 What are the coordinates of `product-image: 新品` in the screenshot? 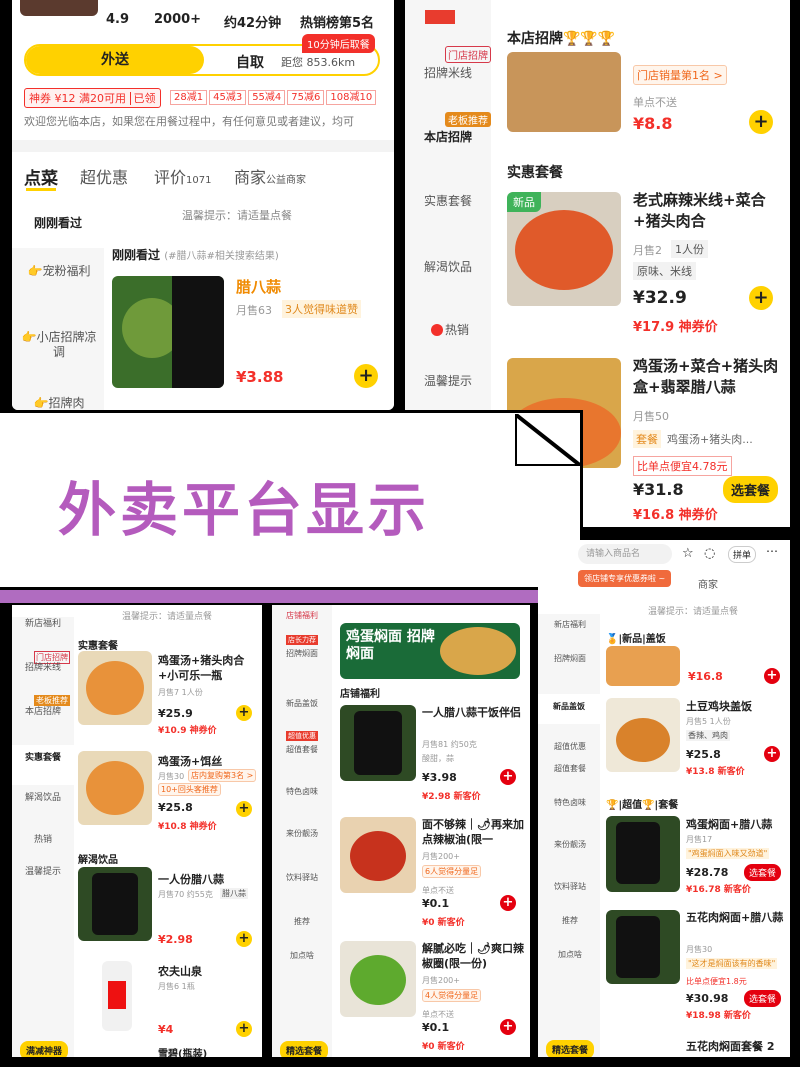 It's located at (564, 249).